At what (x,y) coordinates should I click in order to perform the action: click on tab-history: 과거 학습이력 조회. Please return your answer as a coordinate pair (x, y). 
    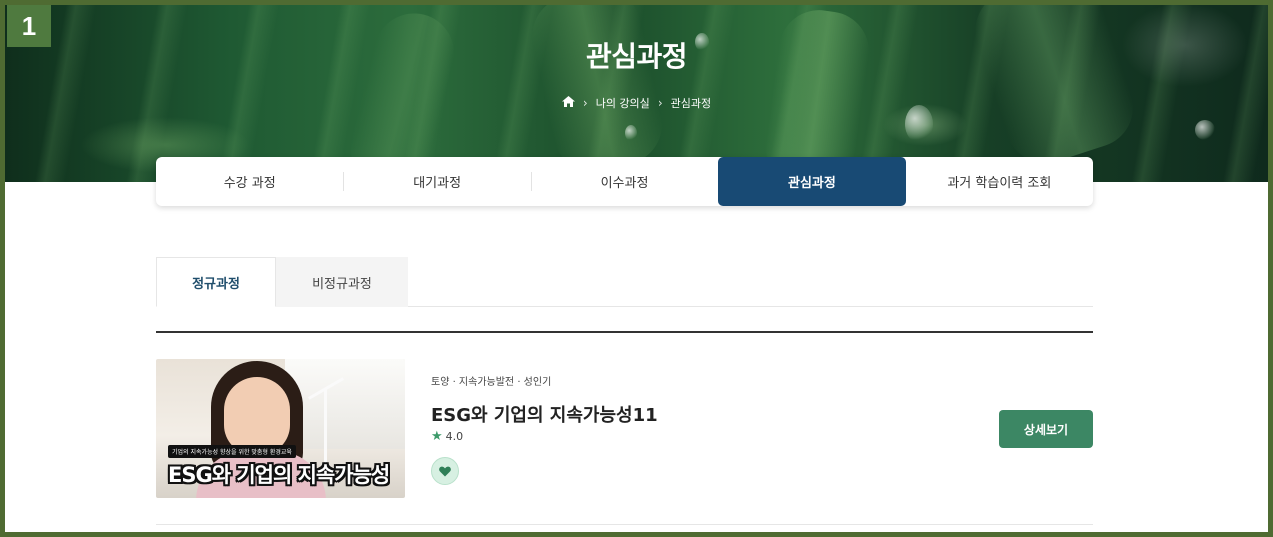
    Looking at the image, I should click on (999, 181).